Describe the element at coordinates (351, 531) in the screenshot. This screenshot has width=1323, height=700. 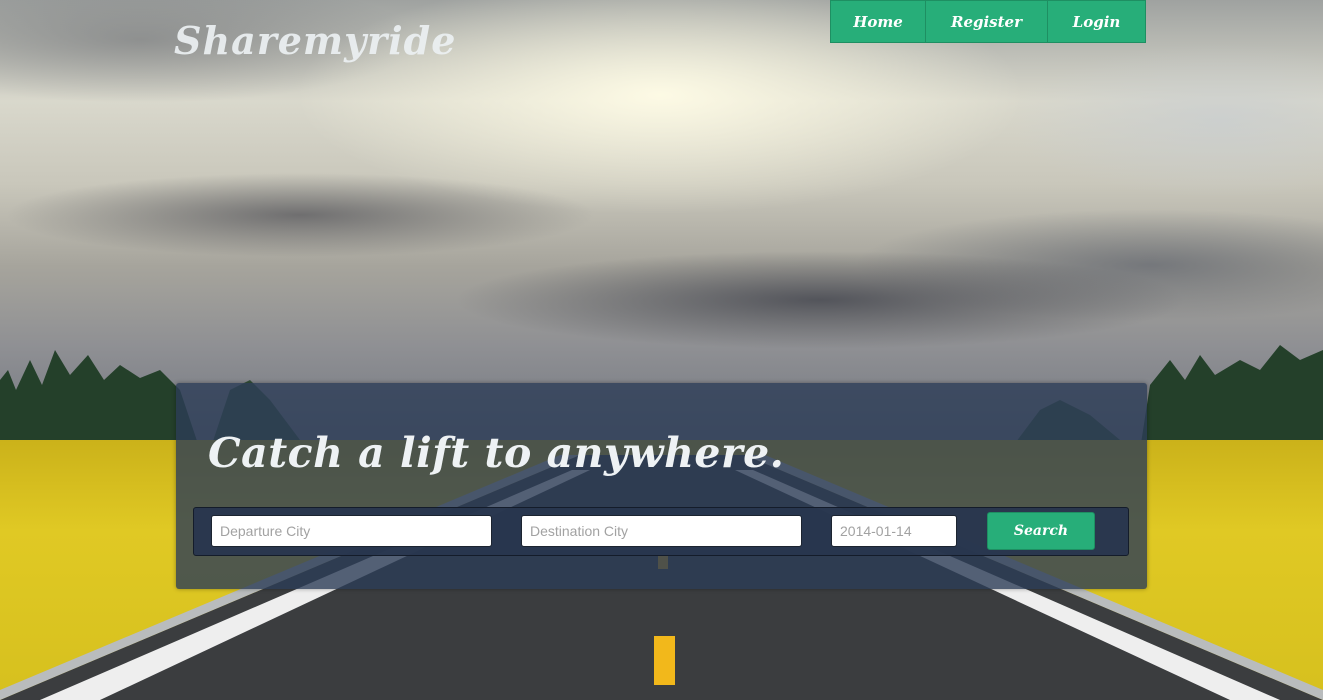
I see `departure-city-input` at that location.